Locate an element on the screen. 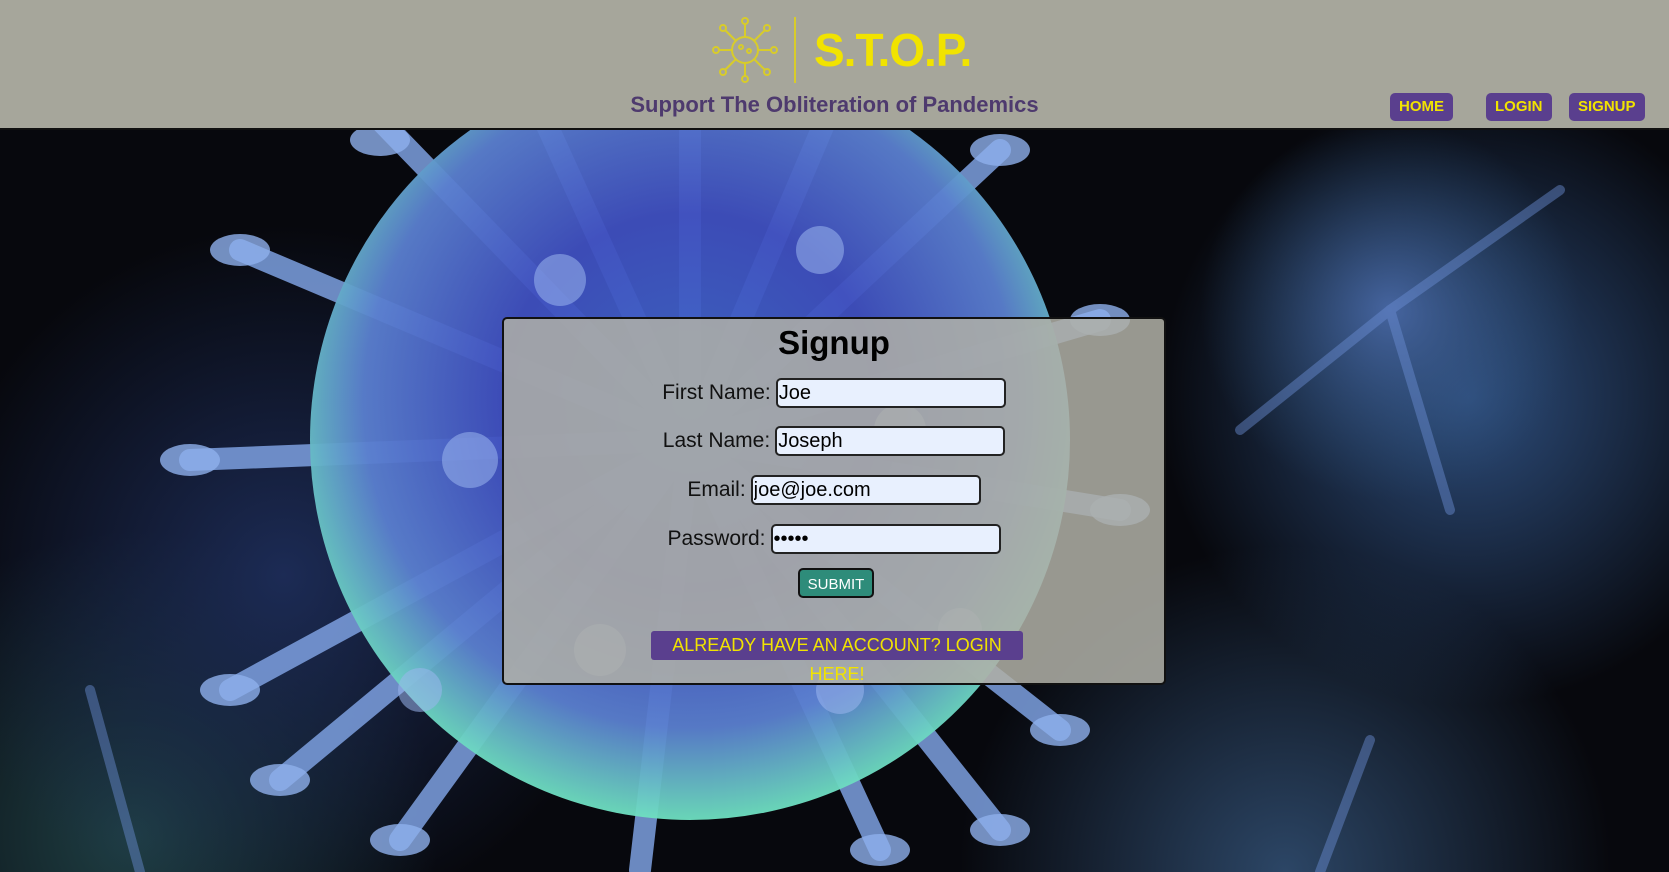 This screenshot has width=1669, height=872. last-name-label: Last Name: is located at coordinates (716, 440).